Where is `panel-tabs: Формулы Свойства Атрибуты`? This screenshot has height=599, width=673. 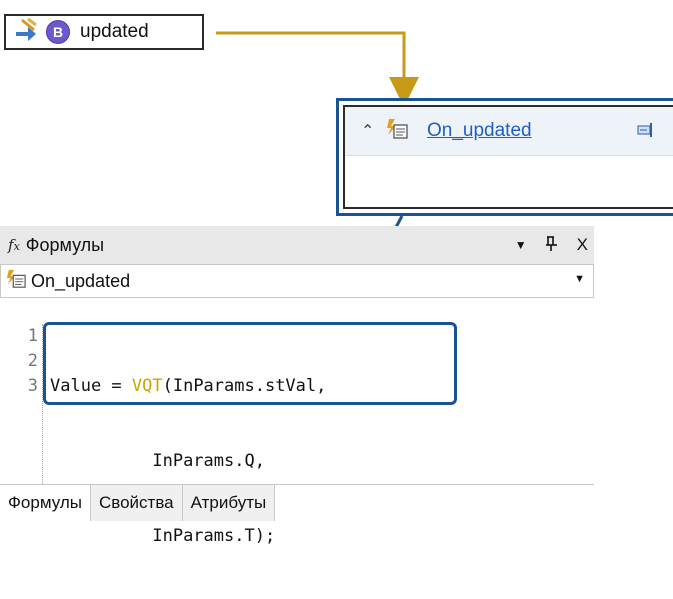 panel-tabs: Формулы Свойства Атрибуты is located at coordinates (297, 503).